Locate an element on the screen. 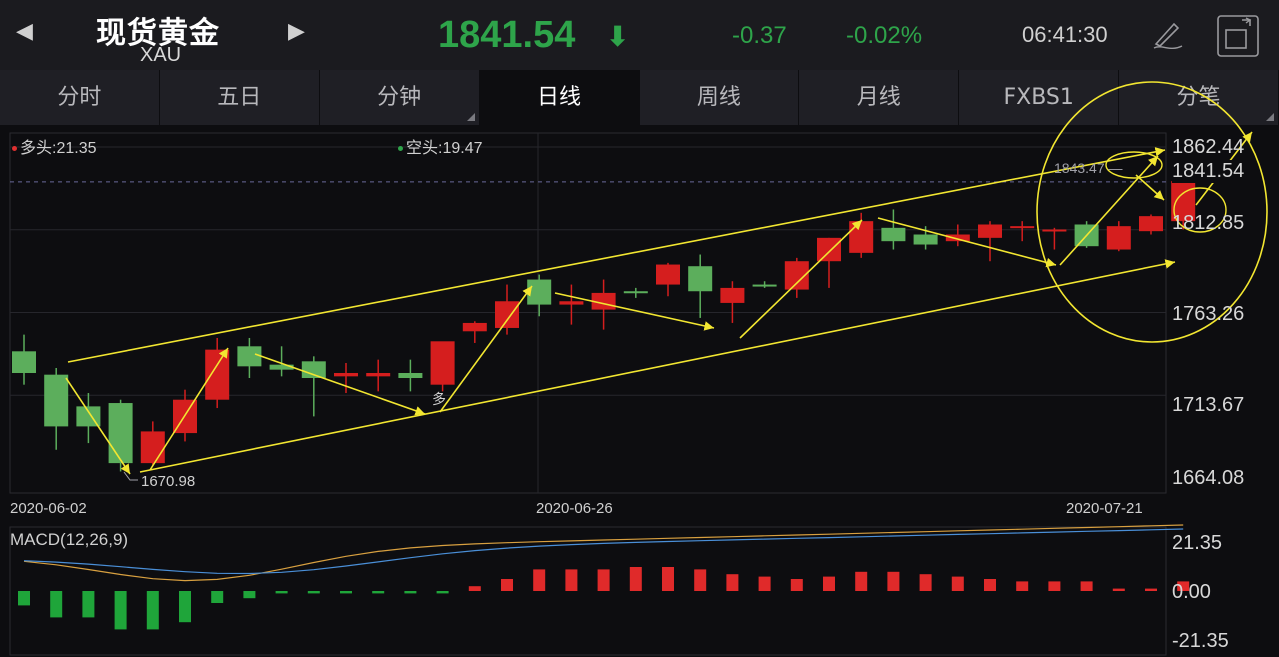 The width and height of the screenshot is (1279, 657). macd-y-label: 21.35 is located at coordinates (1197, 543).